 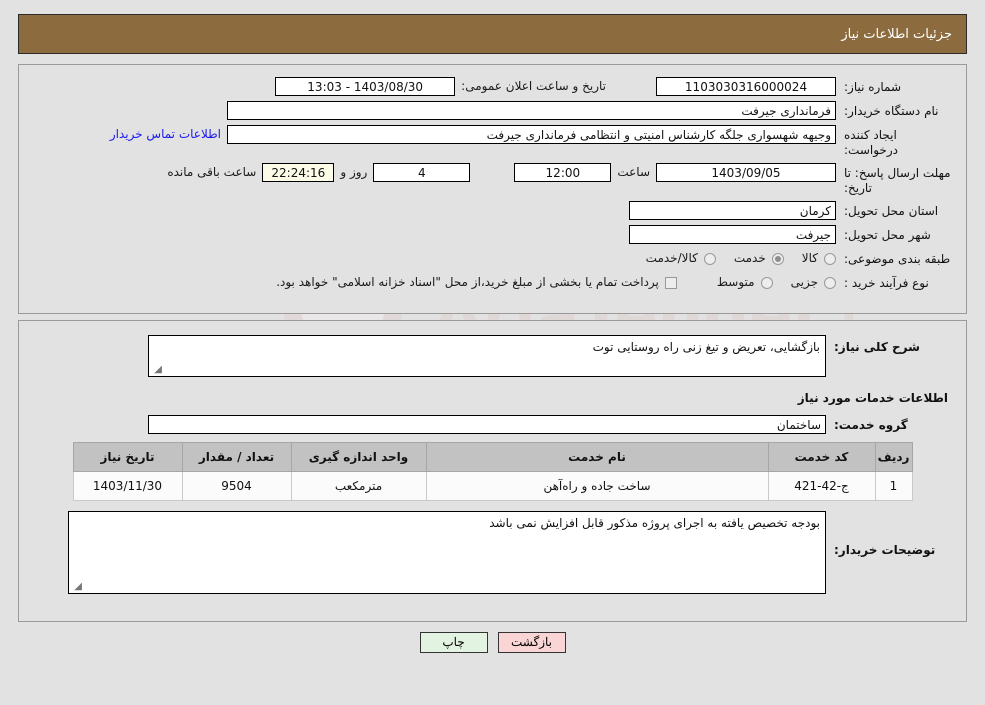 I want to click on buyer-contact-link: اطلاعات تماس خریدار, so click(x=165, y=134).